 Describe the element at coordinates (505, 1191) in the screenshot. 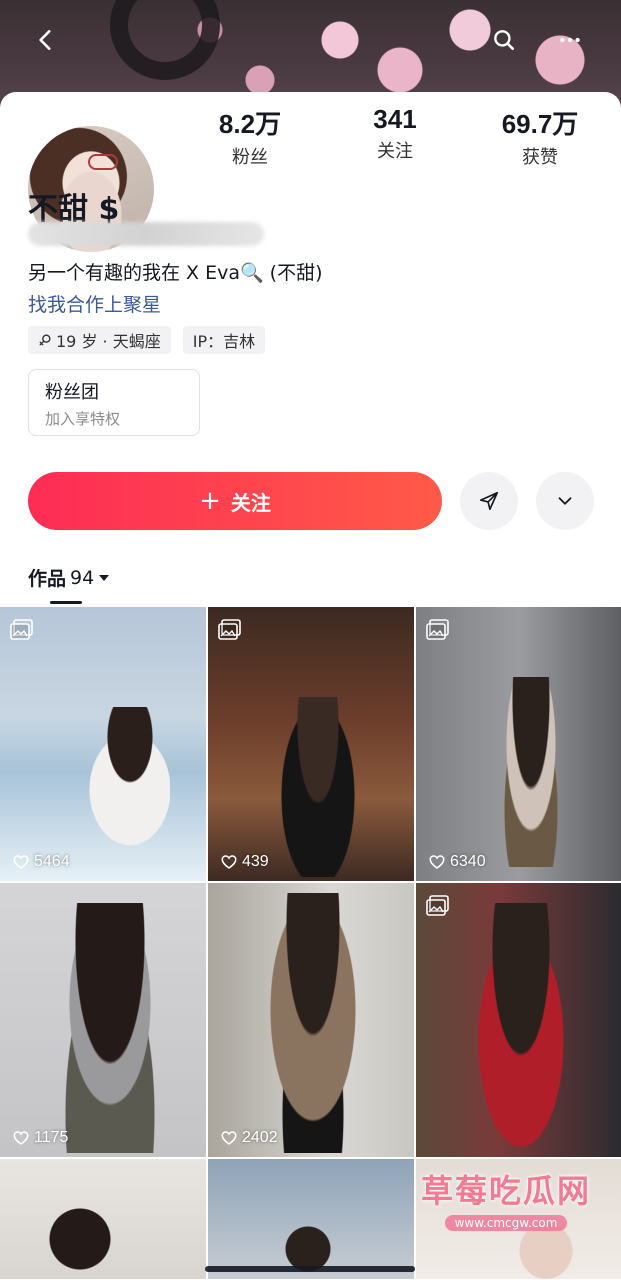

I see `watermark-title: 草莓吃瓜网` at that location.